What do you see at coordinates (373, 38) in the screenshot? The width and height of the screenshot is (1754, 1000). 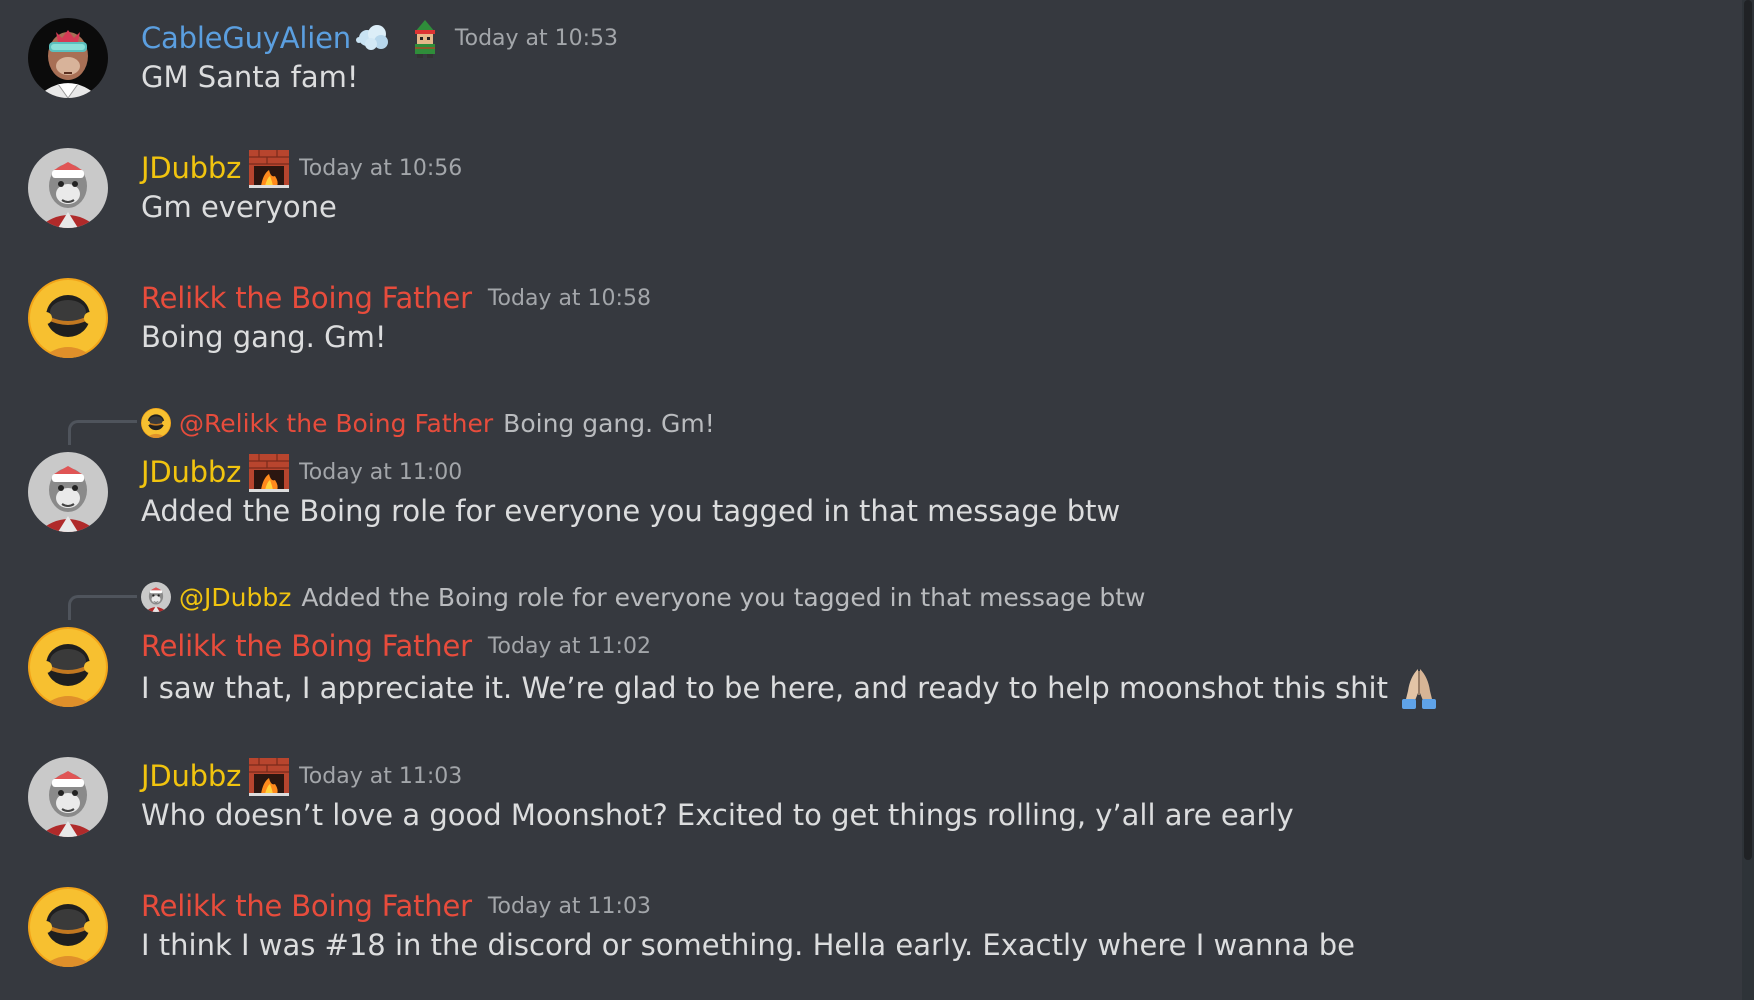 I see `cloud-puff-icon` at bounding box center [373, 38].